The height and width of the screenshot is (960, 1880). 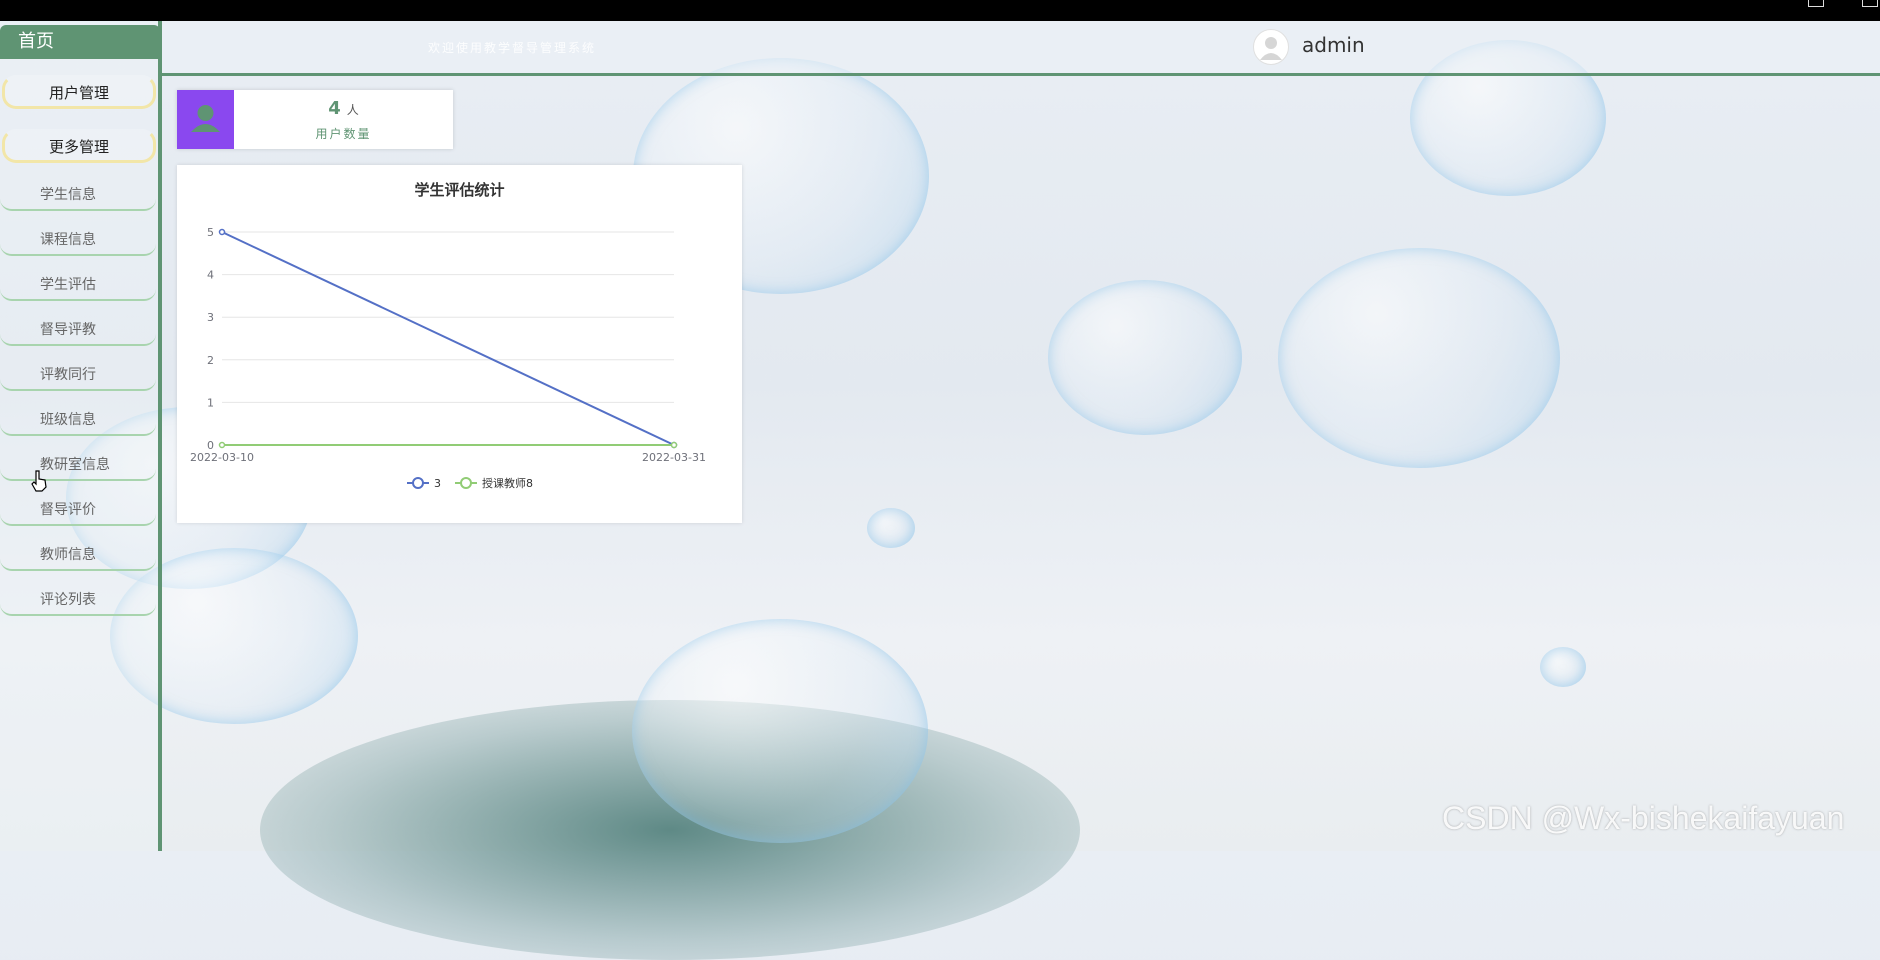 What do you see at coordinates (1816, 3) in the screenshot?
I see `window-restore-icon` at bounding box center [1816, 3].